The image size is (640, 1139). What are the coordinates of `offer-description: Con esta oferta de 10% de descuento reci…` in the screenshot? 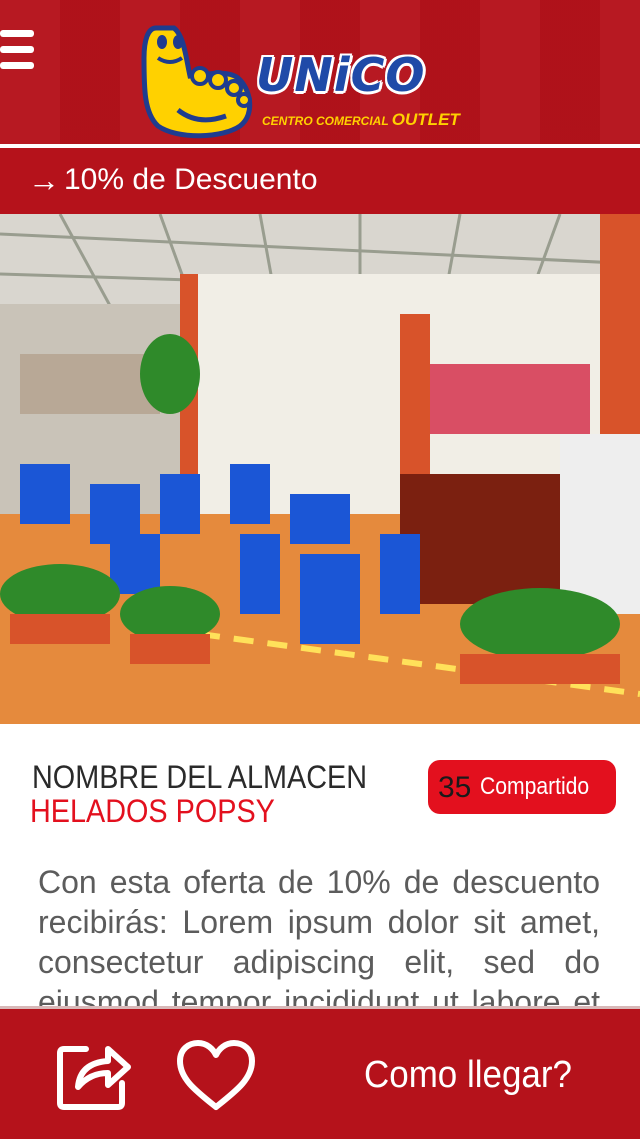 It's located at (319, 936).